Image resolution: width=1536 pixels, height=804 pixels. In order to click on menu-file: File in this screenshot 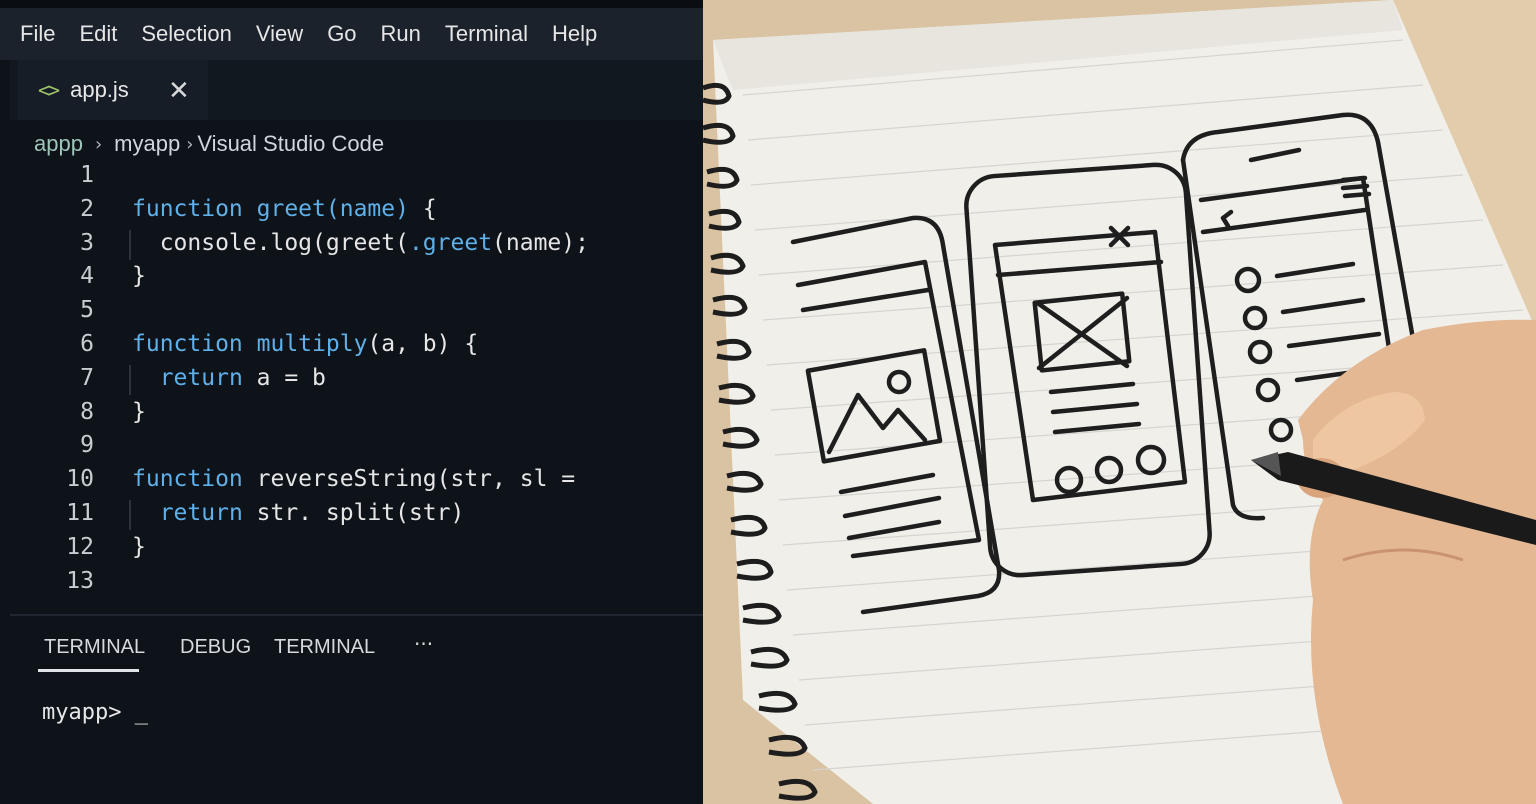, I will do `click(37, 34)`.